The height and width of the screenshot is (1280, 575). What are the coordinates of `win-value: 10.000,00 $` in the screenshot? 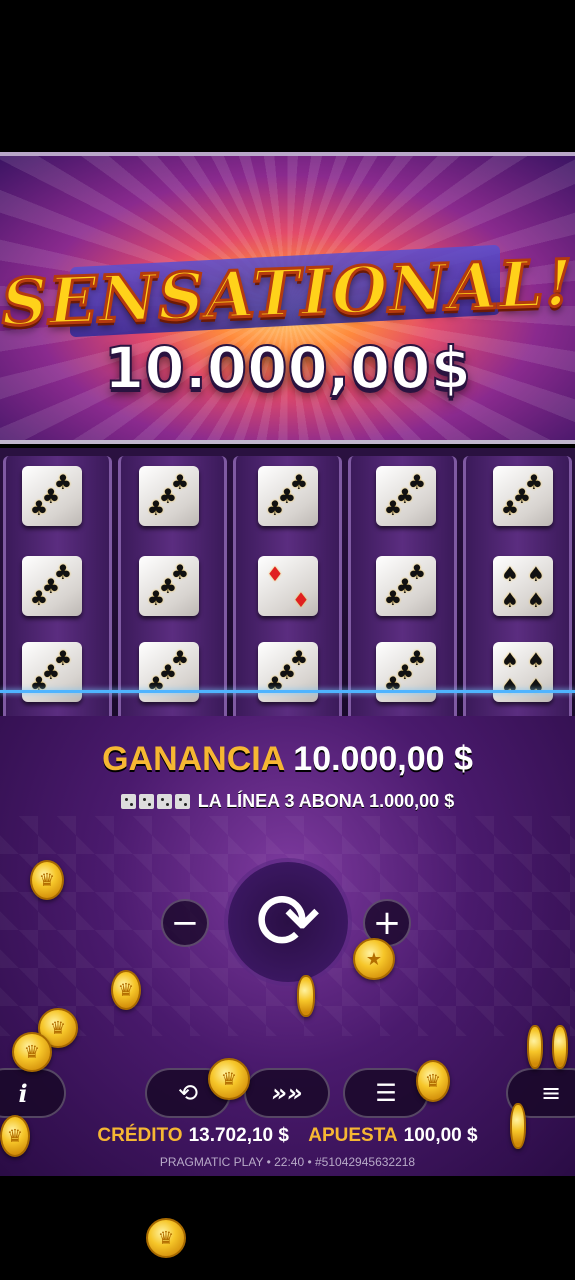 It's located at (383, 759).